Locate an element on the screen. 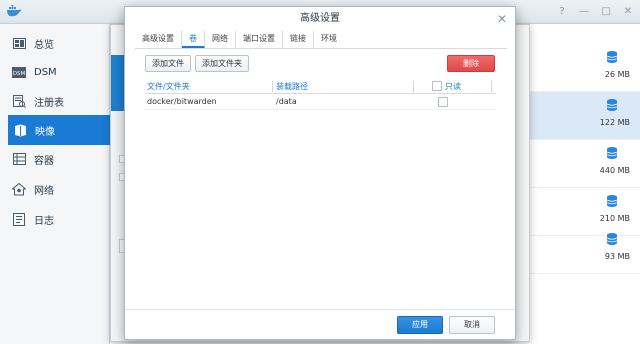 The width and height of the screenshot is (640, 344). sidebar-item-registry: 注册表 is located at coordinates (55, 101).